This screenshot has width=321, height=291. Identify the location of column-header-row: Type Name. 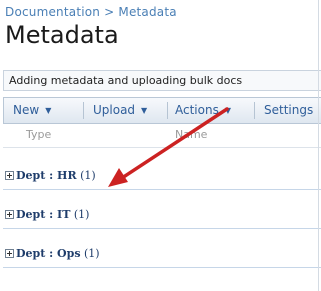
(162, 136).